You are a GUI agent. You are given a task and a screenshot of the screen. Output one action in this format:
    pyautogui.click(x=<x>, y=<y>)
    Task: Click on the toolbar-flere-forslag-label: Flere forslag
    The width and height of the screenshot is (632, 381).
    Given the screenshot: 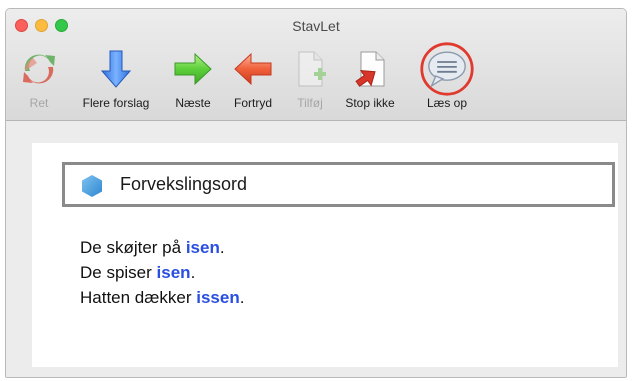 What is the action you would take?
    pyautogui.click(x=116, y=103)
    